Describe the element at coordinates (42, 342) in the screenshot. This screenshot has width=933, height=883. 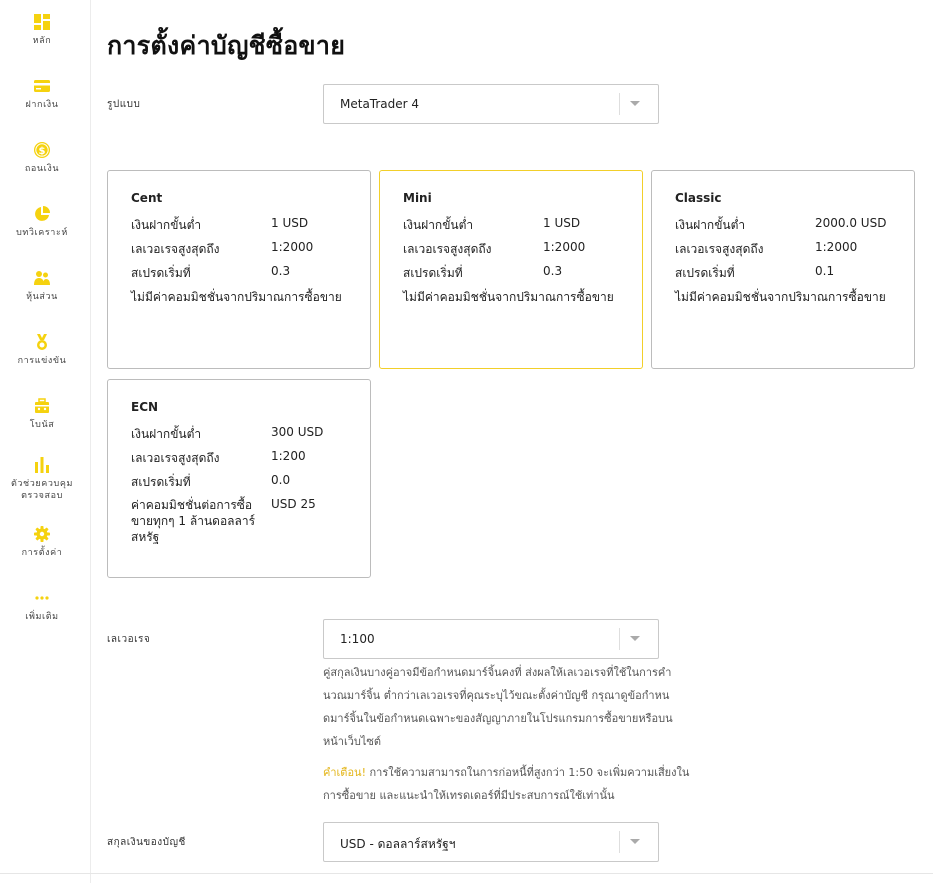
I see `medal-icon` at that location.